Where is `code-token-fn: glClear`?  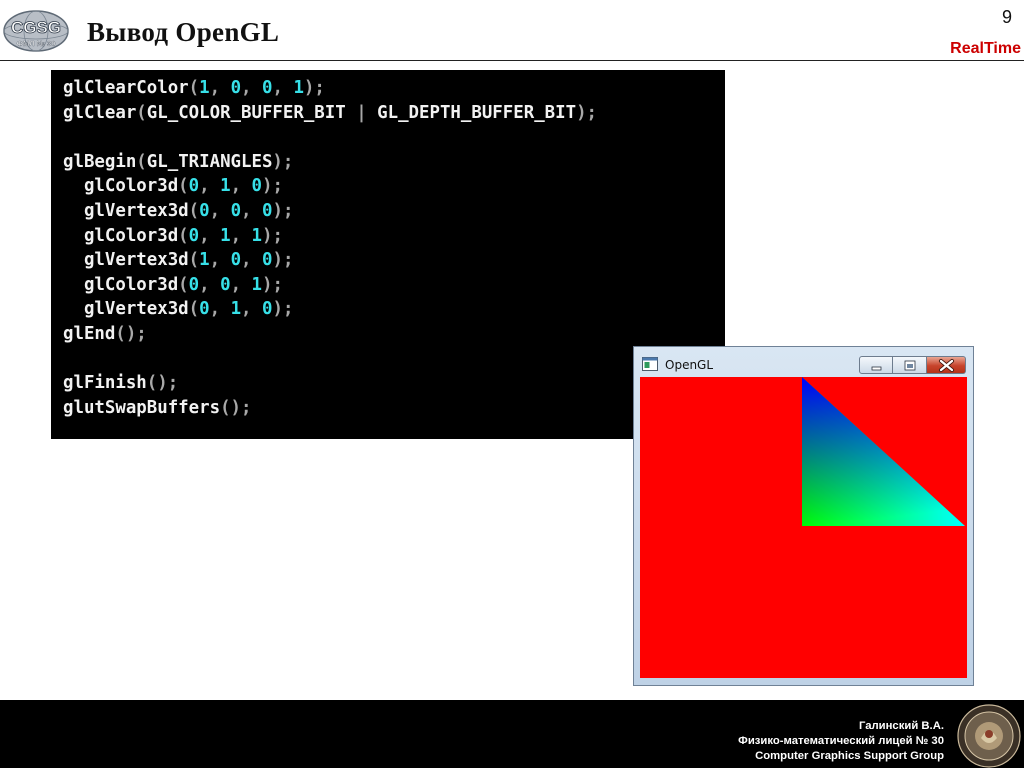 code-token-fn: glClear is located at coordinates (100, 112).